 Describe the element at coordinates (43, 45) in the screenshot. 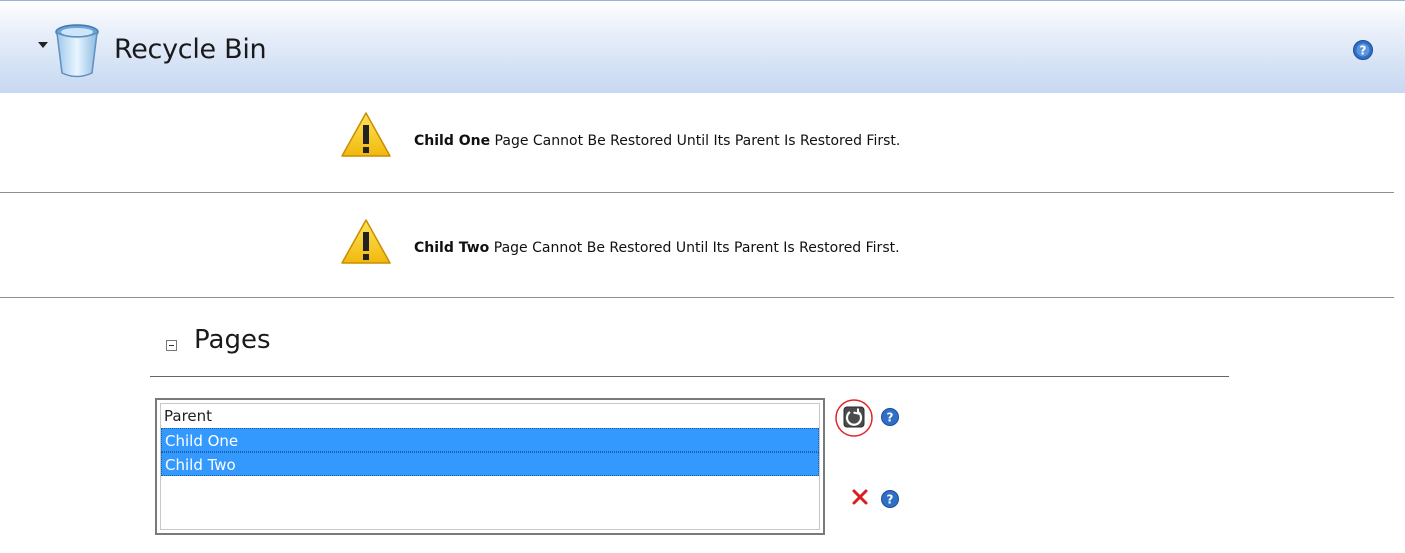

I see `collapse-triangle-icon` at that location.